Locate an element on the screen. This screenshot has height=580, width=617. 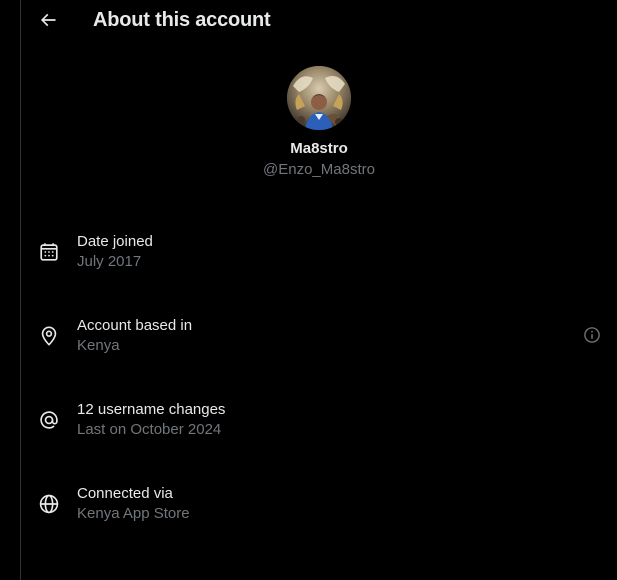
at-sign-icon is located at coordinates (49, 420).